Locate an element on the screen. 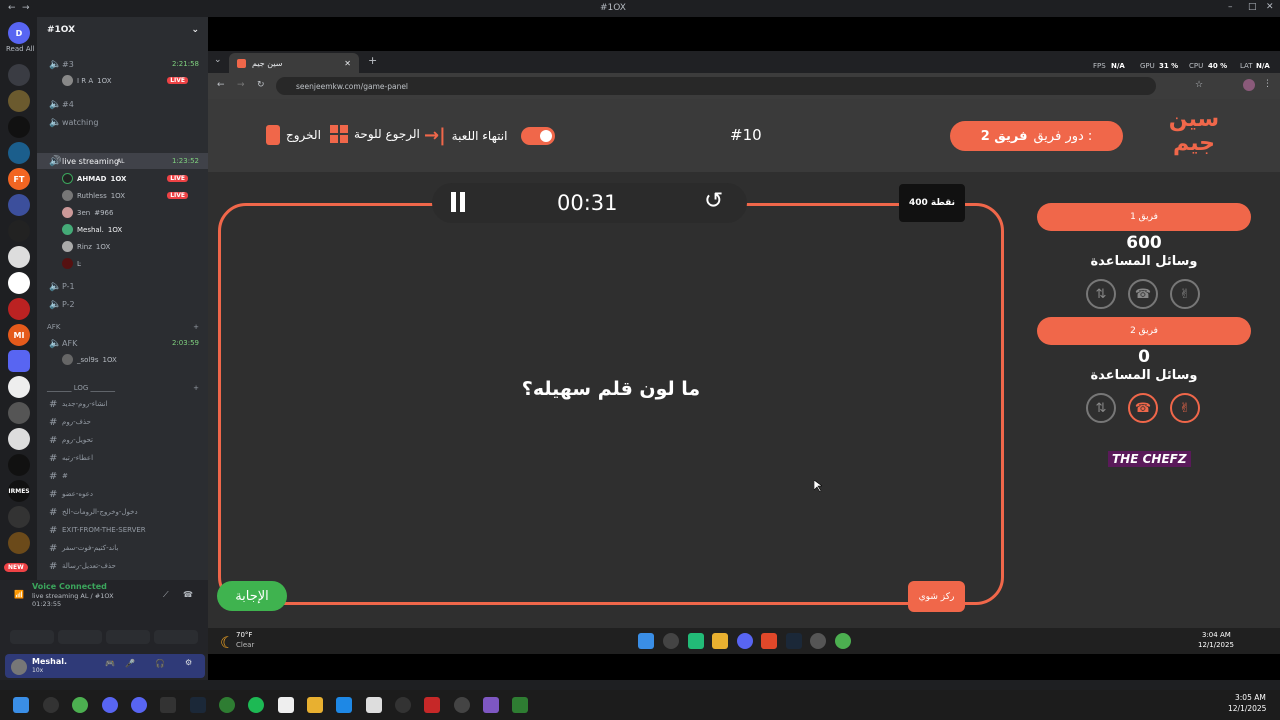 This screenshot has width=1280, height=720. text-channel: # EXIT-FROM-THE-SERVER is located at coordinates (122, 530).